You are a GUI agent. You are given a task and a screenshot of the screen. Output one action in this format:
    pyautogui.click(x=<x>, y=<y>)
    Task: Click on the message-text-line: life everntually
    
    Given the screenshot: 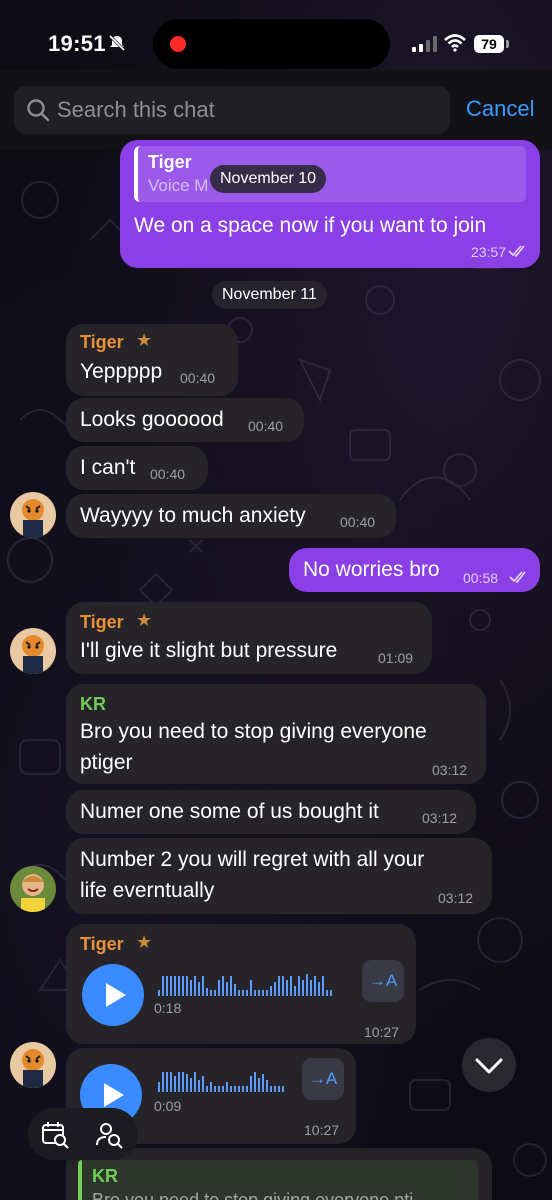 What is the action you would take?
    pyautogui.click(x=147, y=890)
    